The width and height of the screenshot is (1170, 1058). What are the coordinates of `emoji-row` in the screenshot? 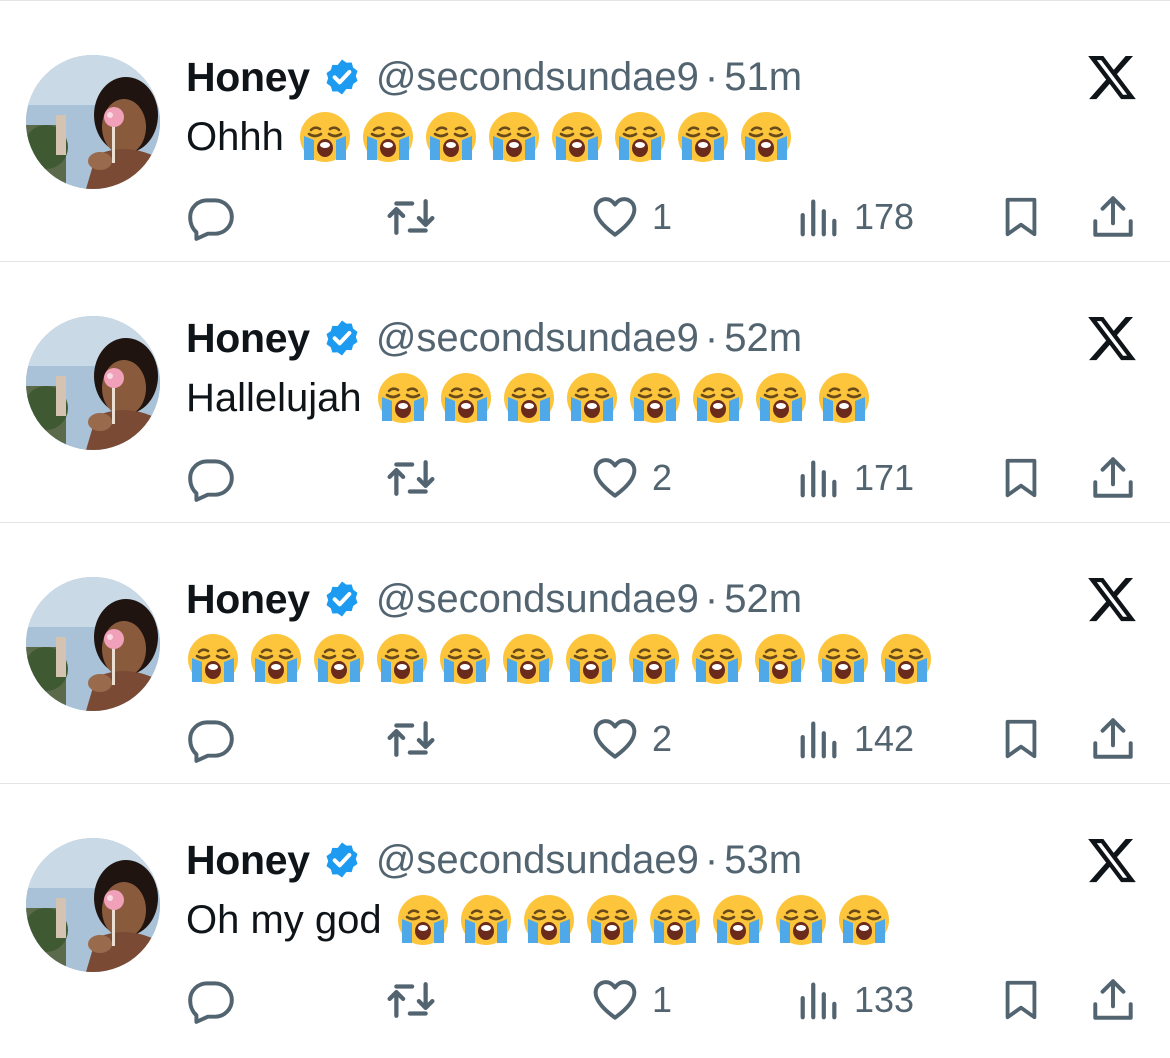 It's located at (550, 137).